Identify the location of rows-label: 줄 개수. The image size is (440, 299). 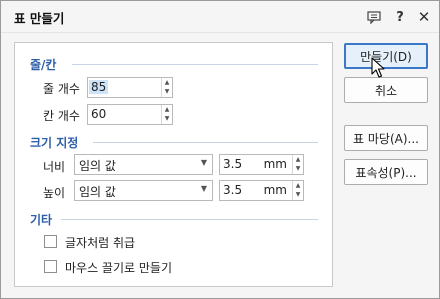
(61, 89).